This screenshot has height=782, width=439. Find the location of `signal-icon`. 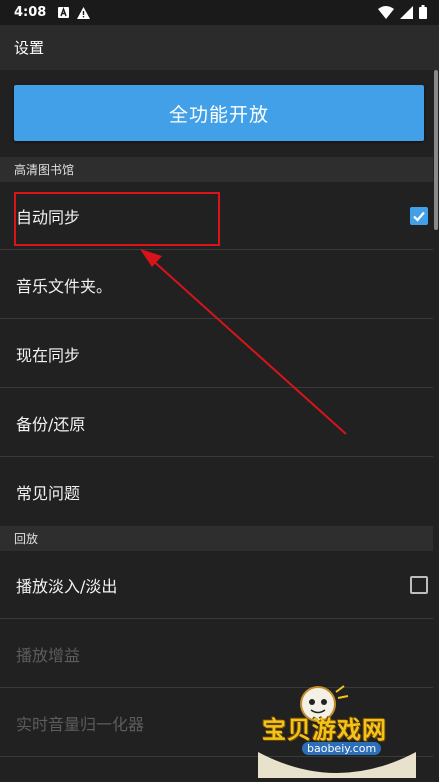

signal-icon is located at coordinates (406, 12).